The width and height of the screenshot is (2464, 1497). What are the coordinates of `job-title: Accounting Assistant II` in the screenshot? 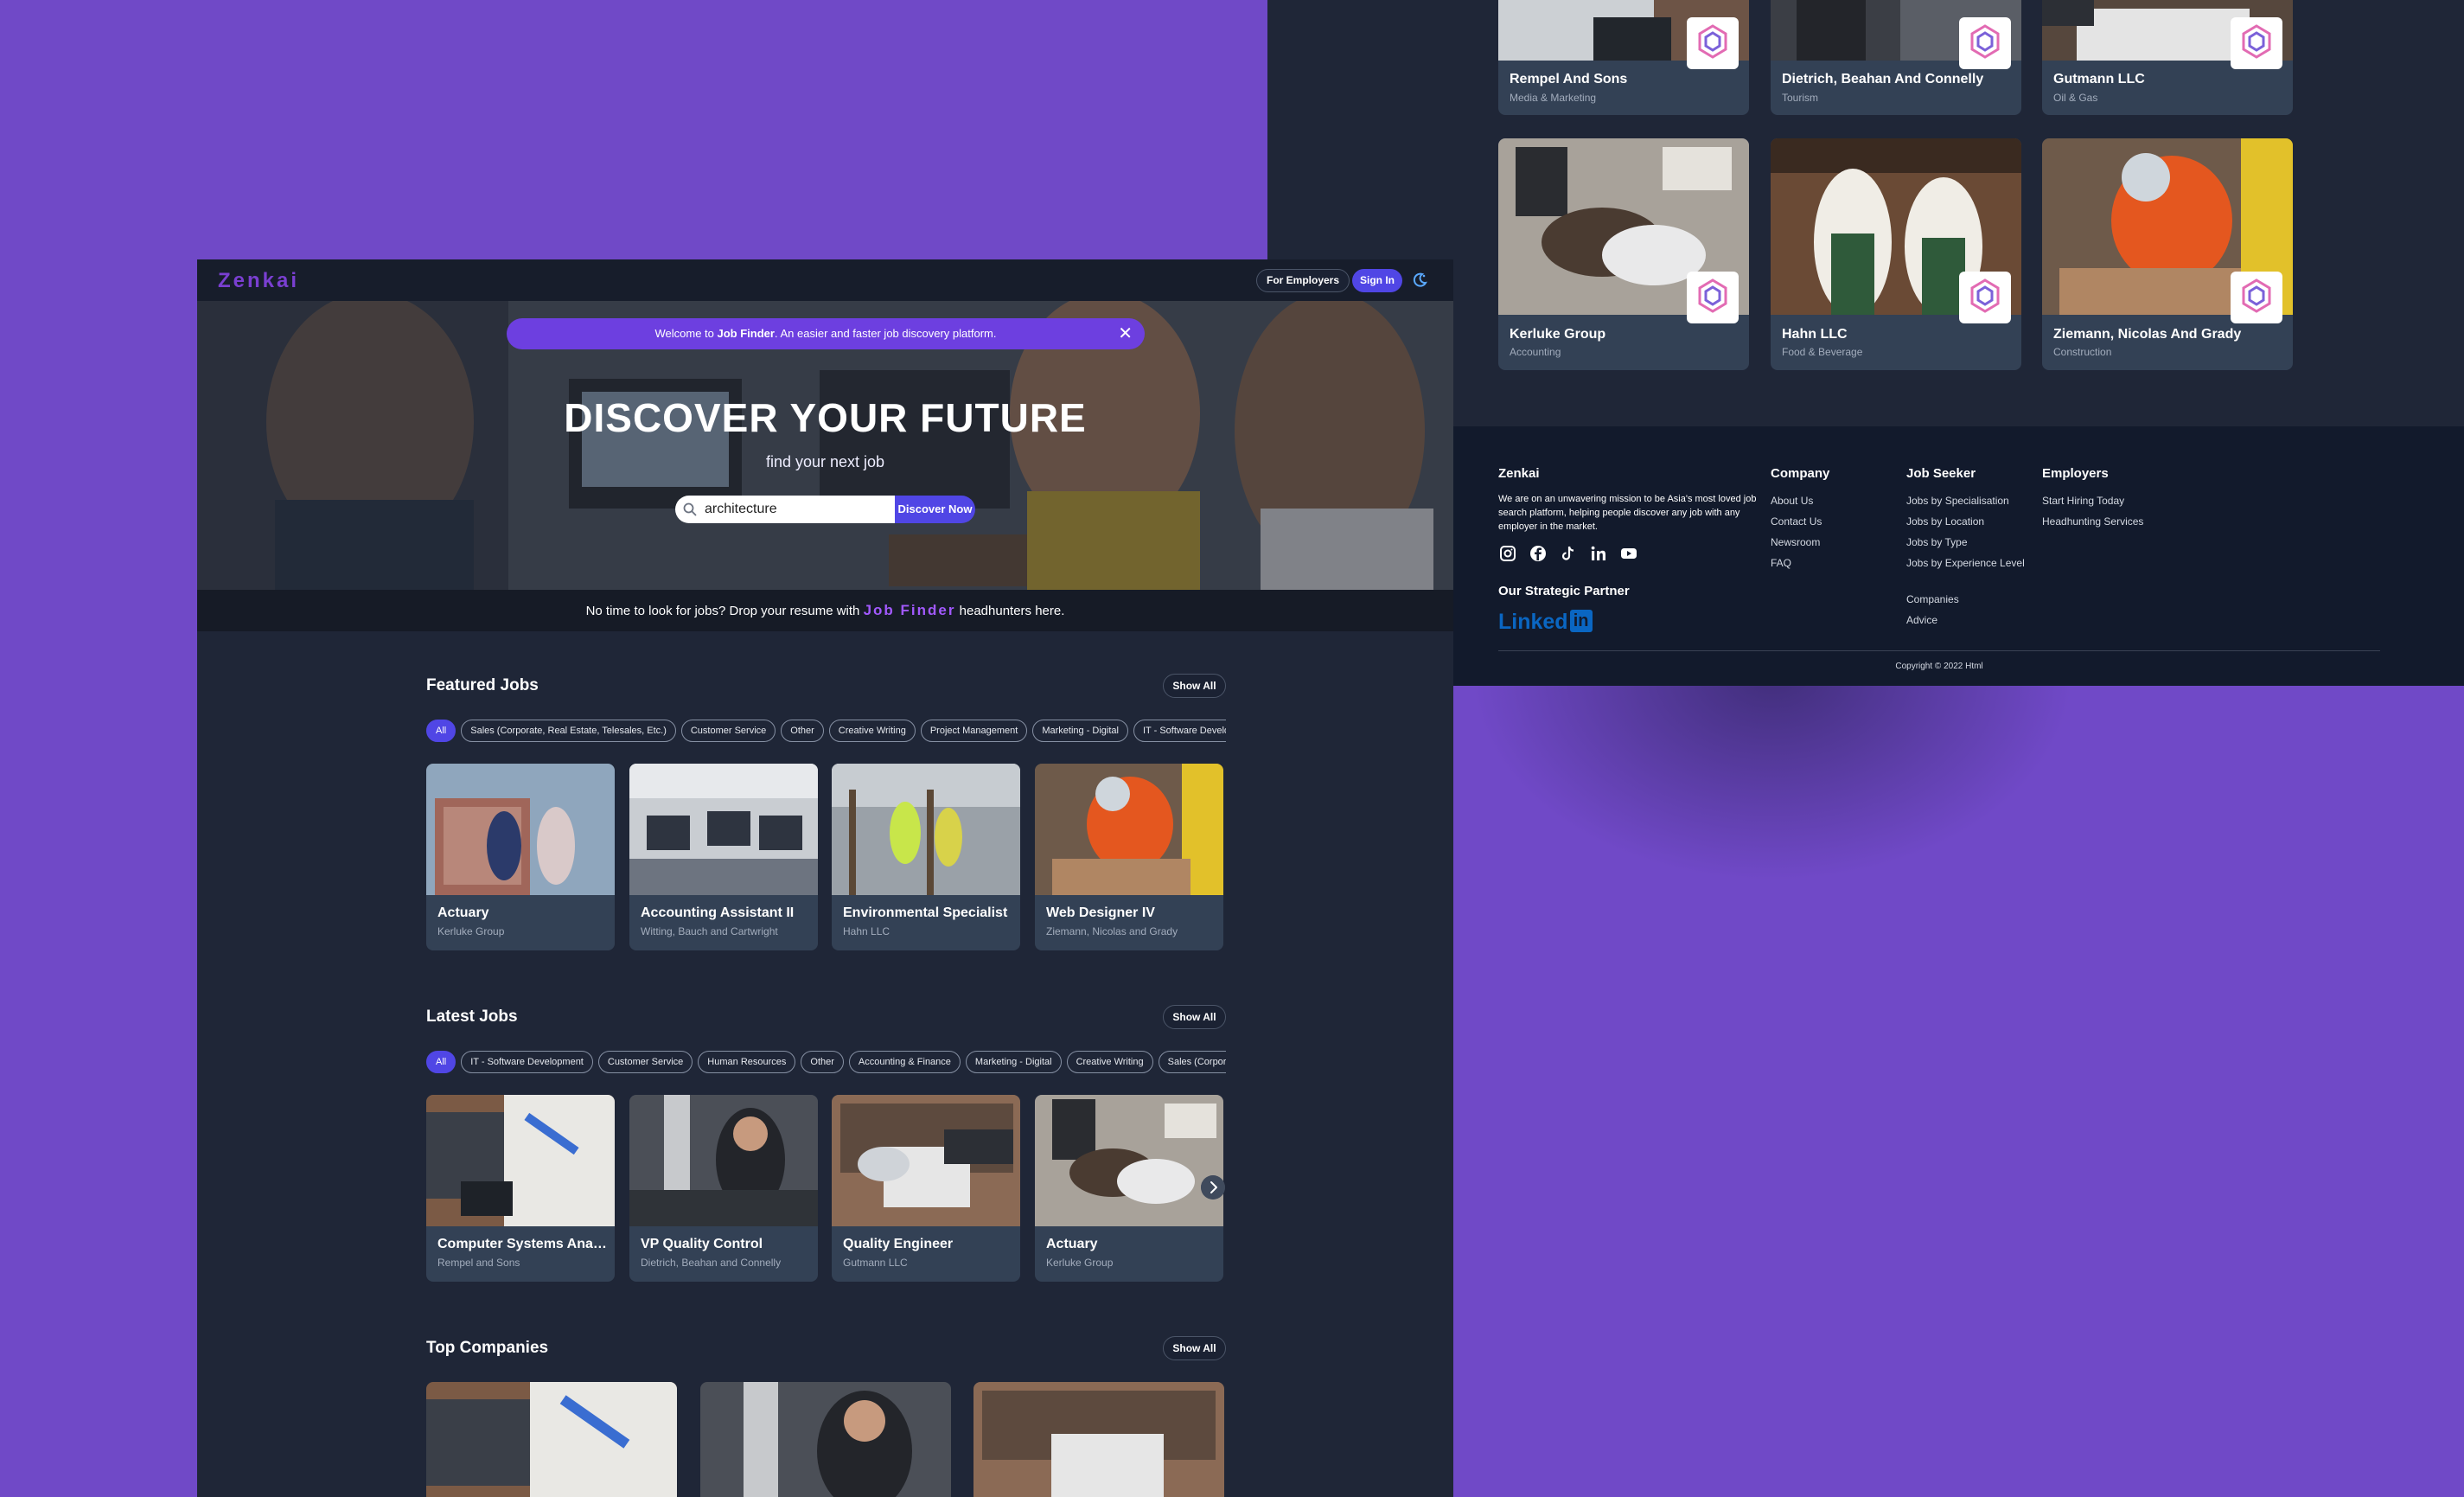 It's located at (718, 912).